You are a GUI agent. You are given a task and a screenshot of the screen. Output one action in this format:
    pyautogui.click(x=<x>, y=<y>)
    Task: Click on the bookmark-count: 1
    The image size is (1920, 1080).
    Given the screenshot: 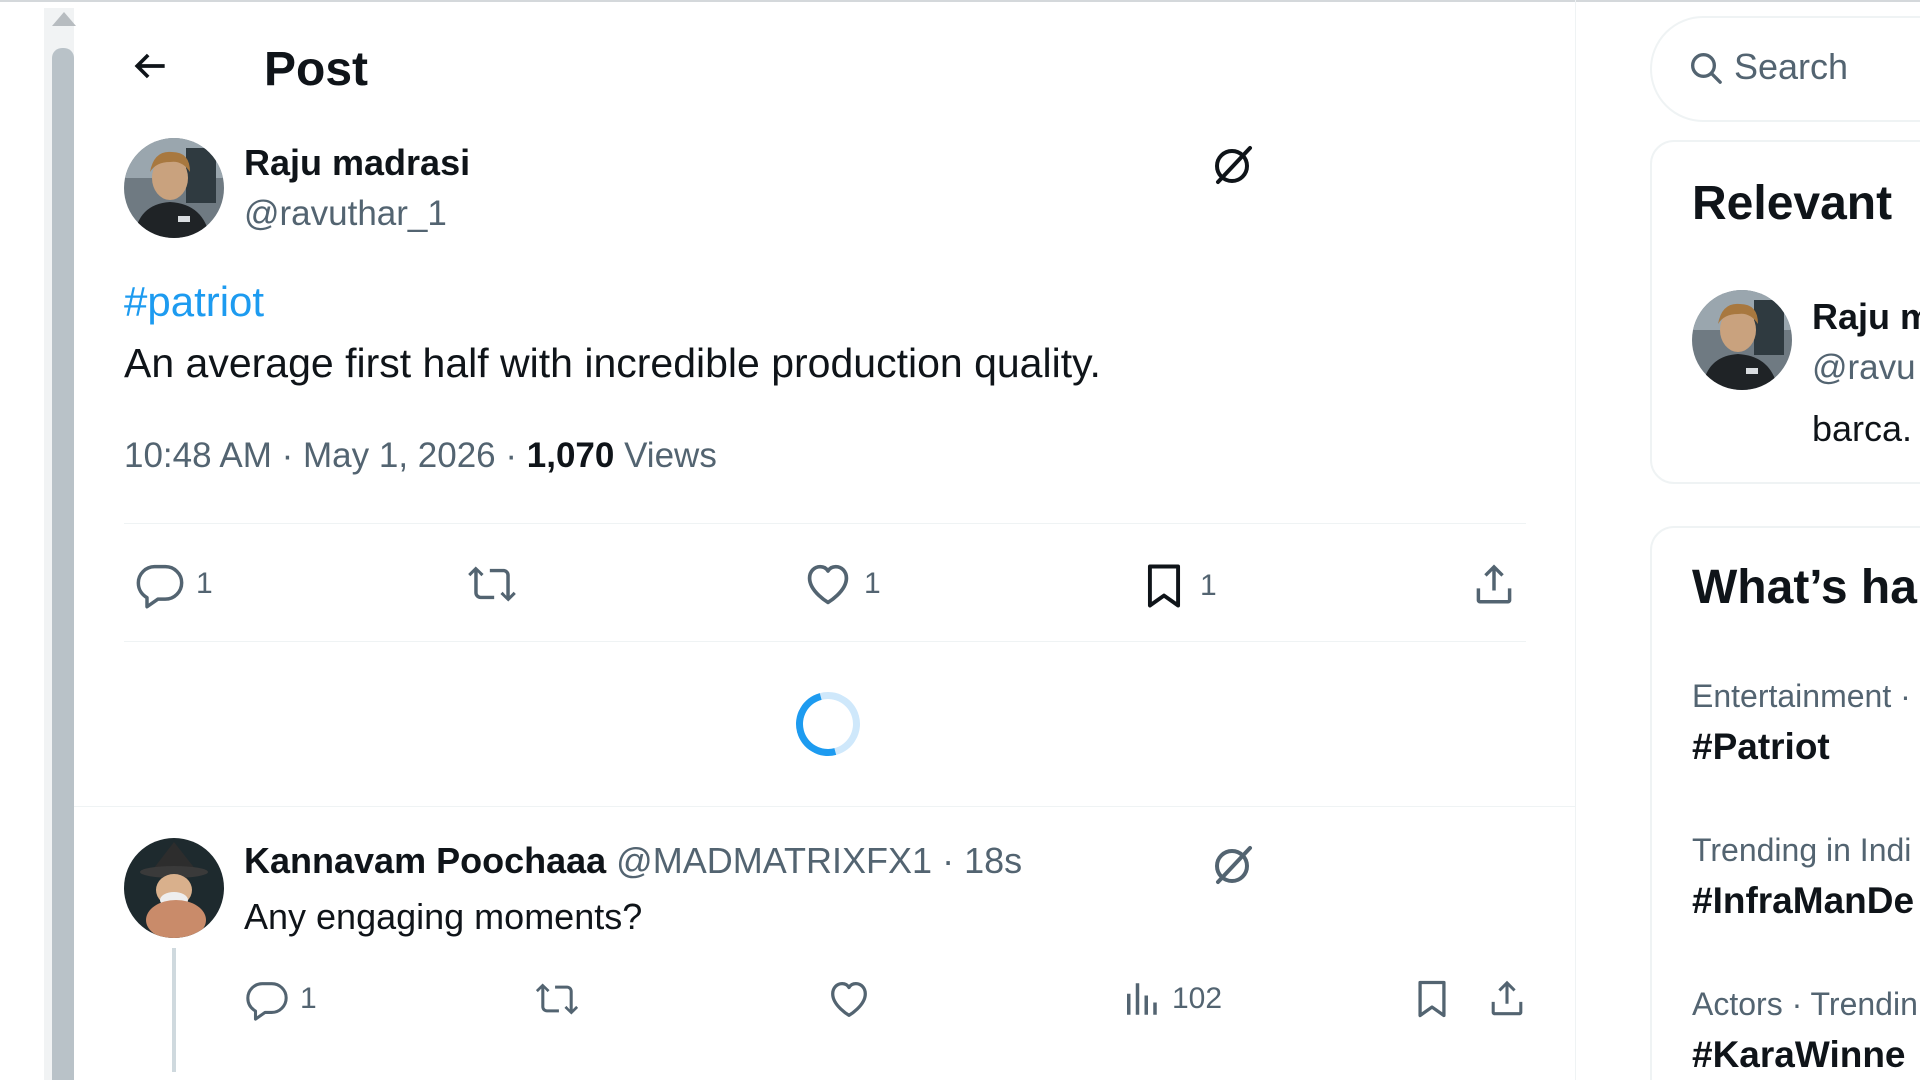 What is the action you would take?
    pyautogui.click(x=1208, y=585)
    